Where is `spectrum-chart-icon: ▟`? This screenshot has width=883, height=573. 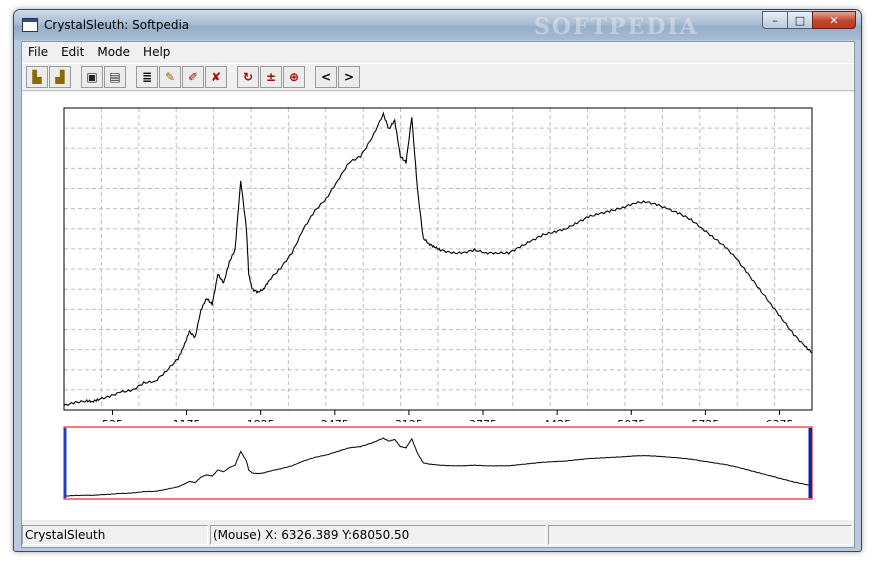 spectrum-chart-icon: ▟ is located at coordinates (60, 77).